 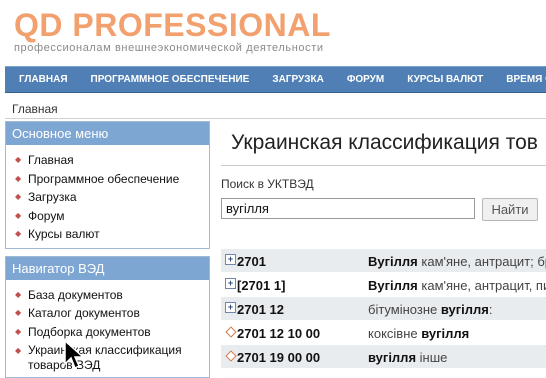 What do you see at coordinates (168, 79) in the screenshot?
I see `nav-item-software: ПРОГРАММНОЕ ОБЕСПЕЧЕНИЕ` at bounding box center [168, 79].